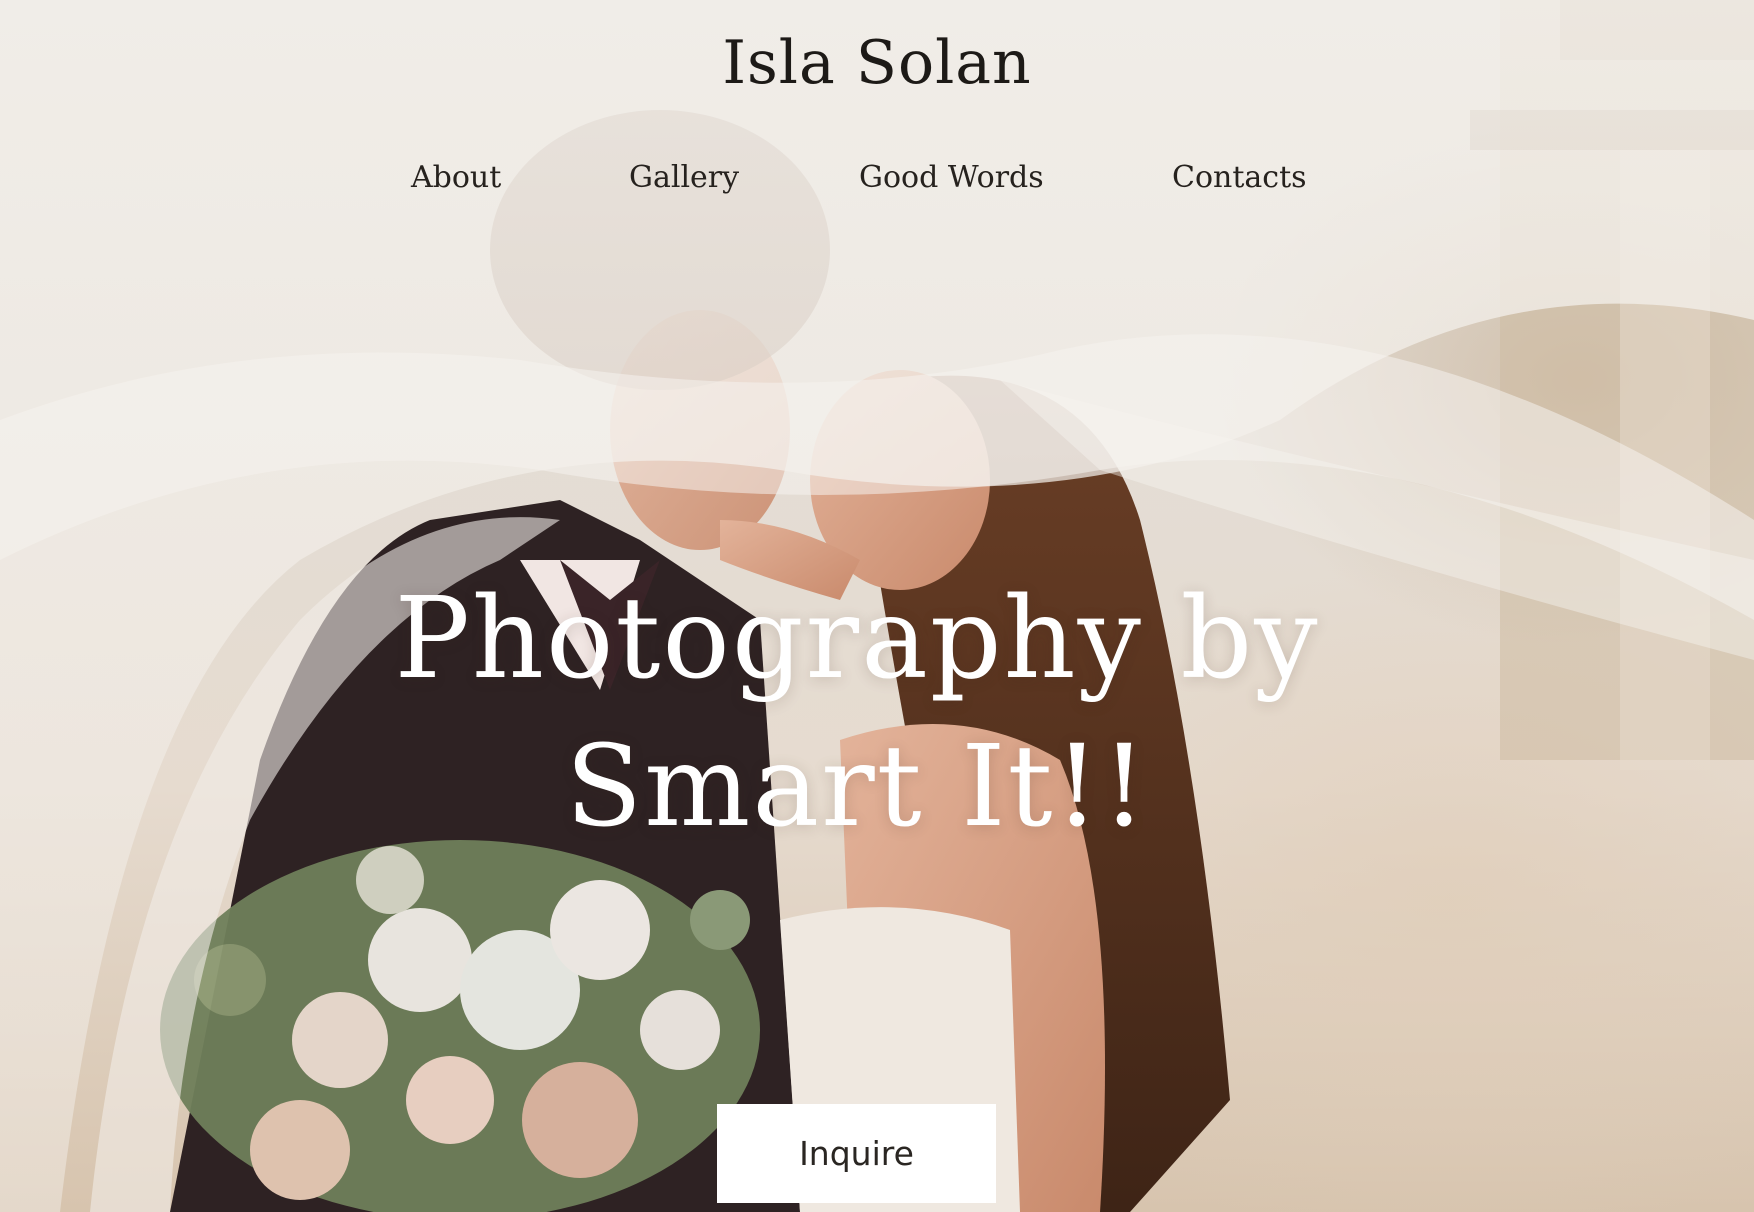 This screenshot has height=1212, width=1754. What do you see at coordinates (857, 713) in the screenshot?
I see `hero-headline: Photography by Smart It!!` at bounding box center [857, 713].